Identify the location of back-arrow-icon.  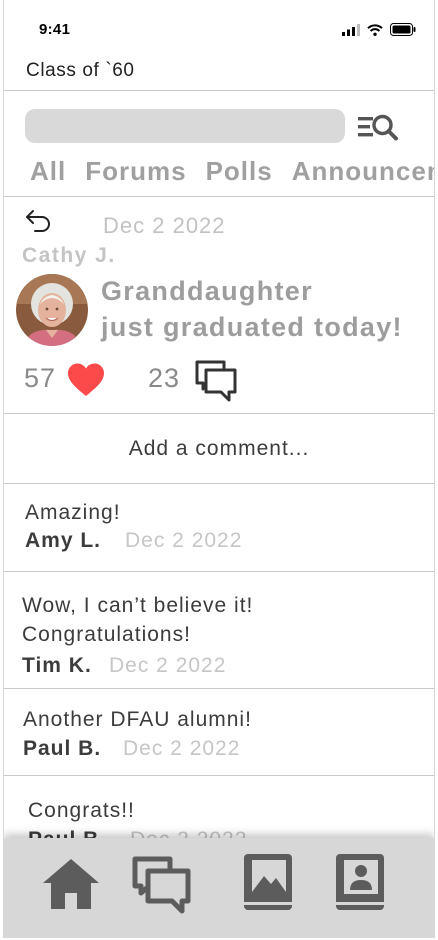
(38, 221).